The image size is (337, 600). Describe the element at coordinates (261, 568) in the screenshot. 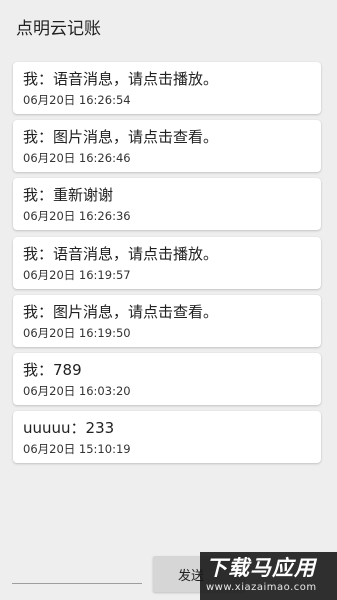

I see `watermark-title: 下载马应用` at that location.